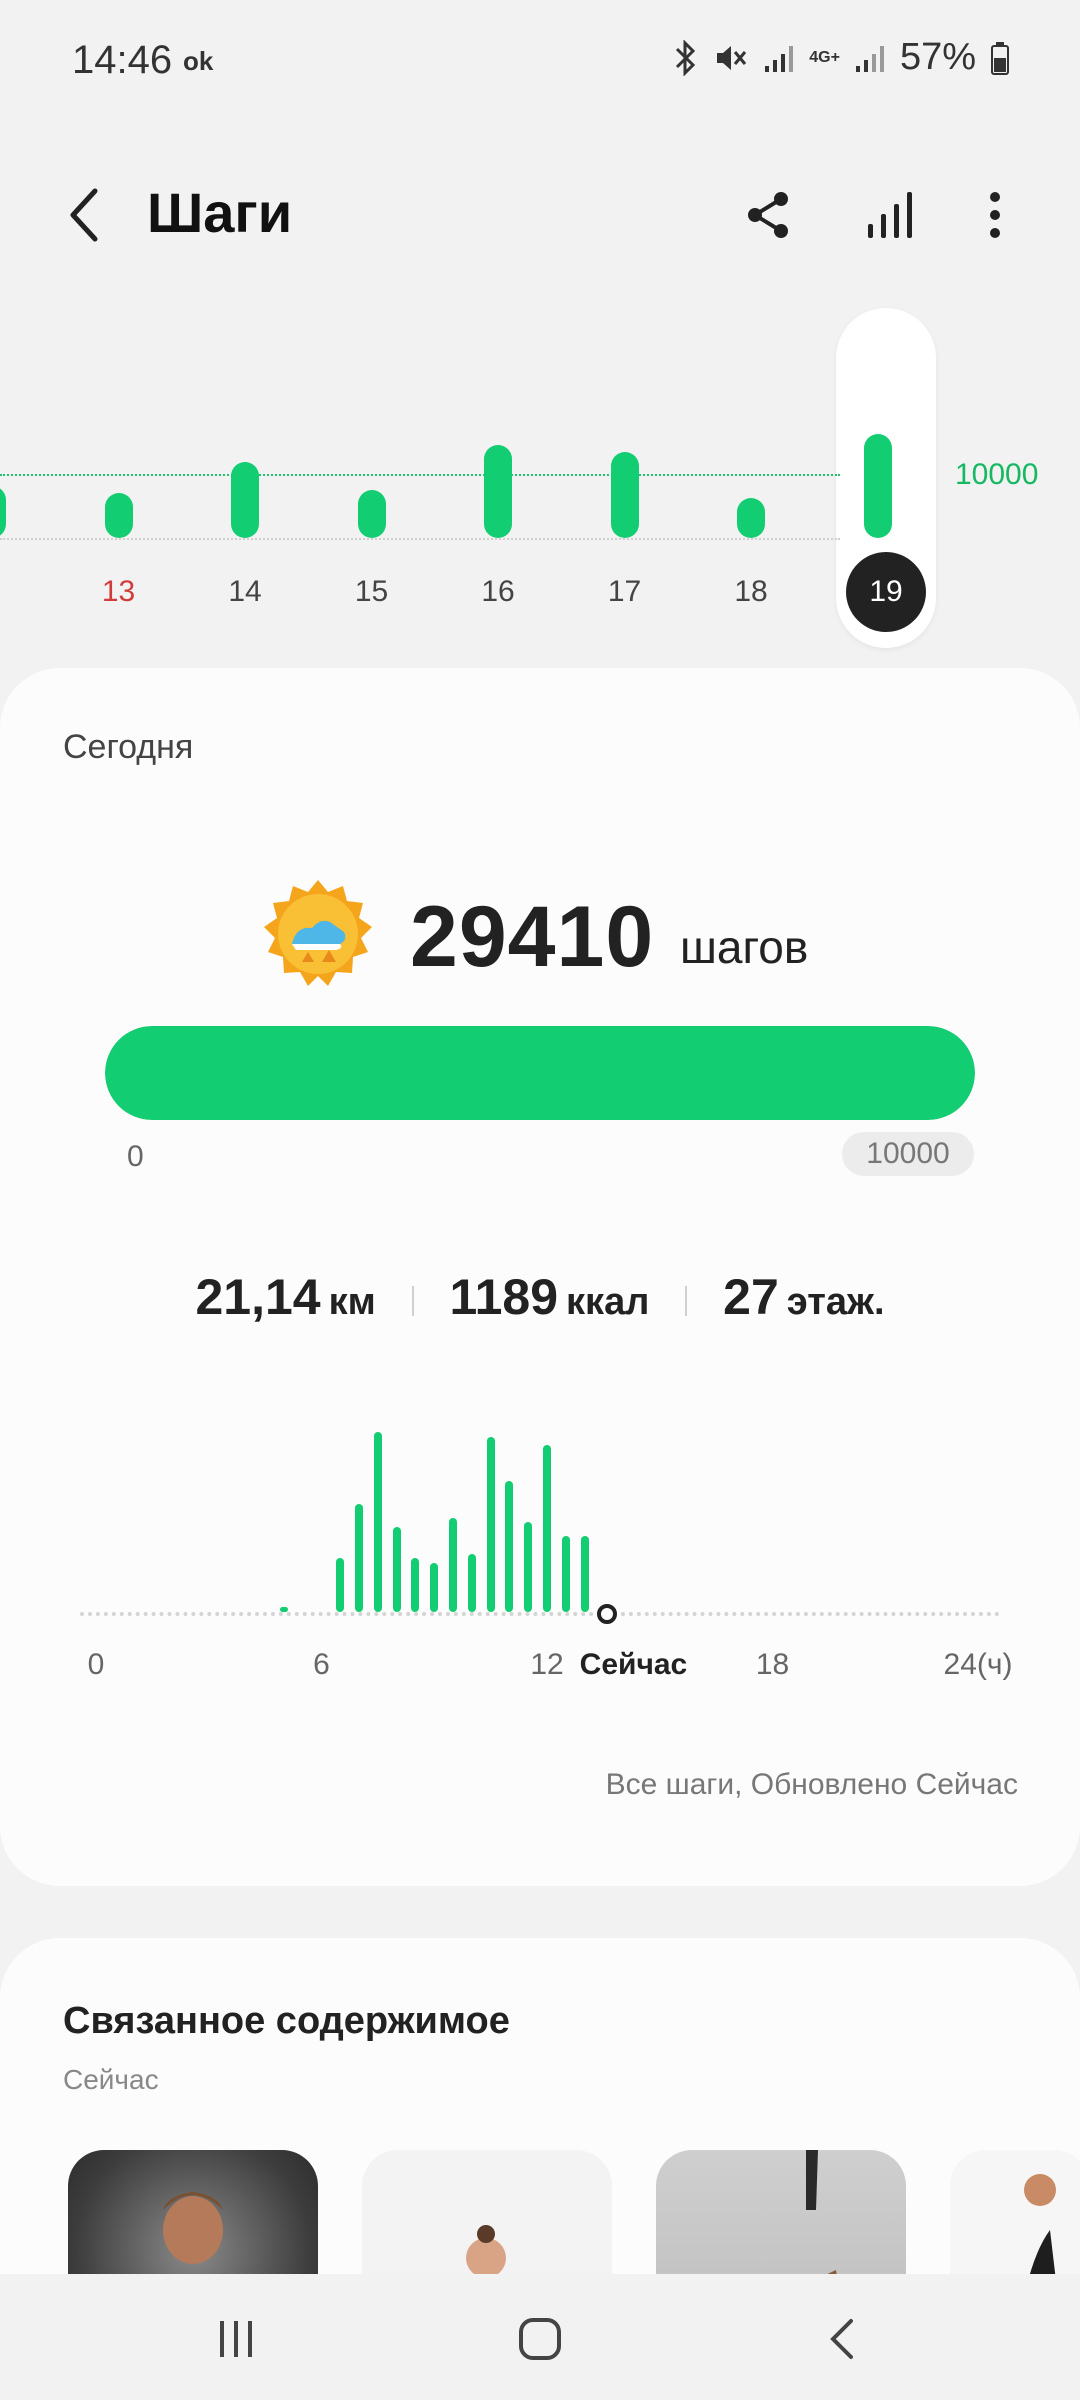  Describe the element at coordinates (1000, 58) in the screenshot. I see `battery-icon` at that location.